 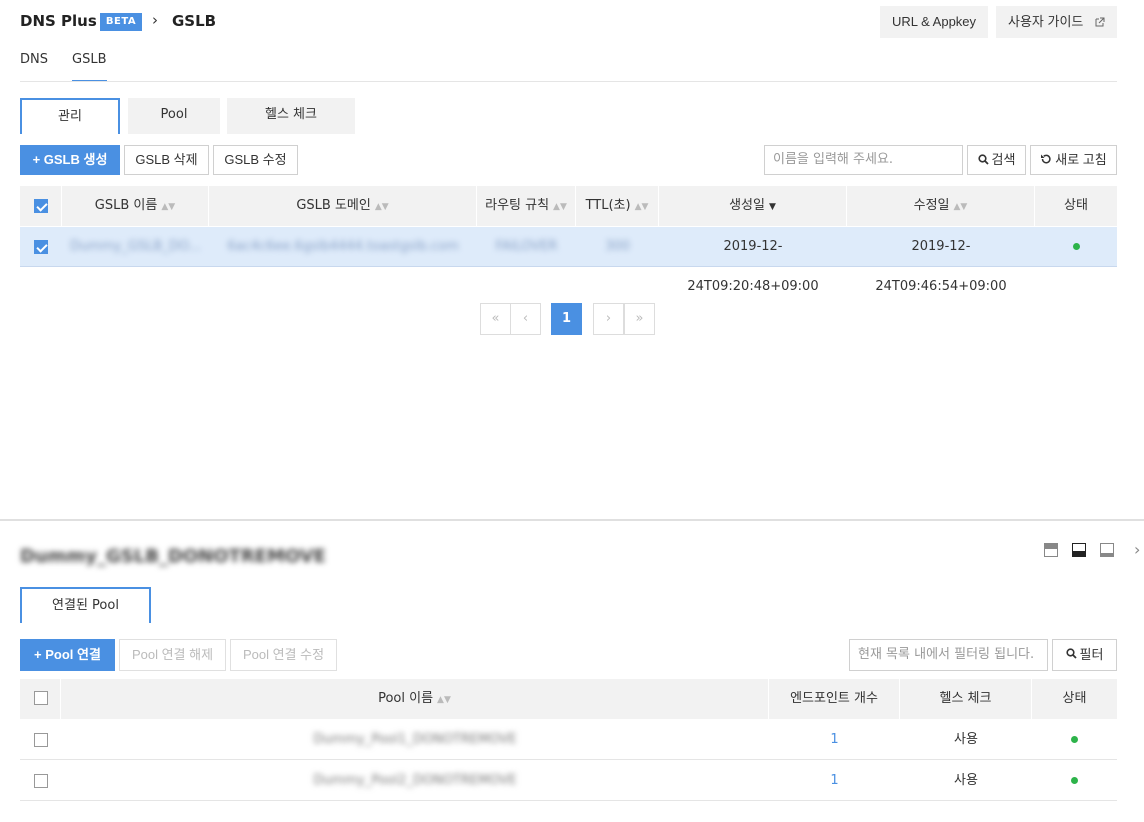 I want to click on page-1-button: 1, so click(x=566, y=319).